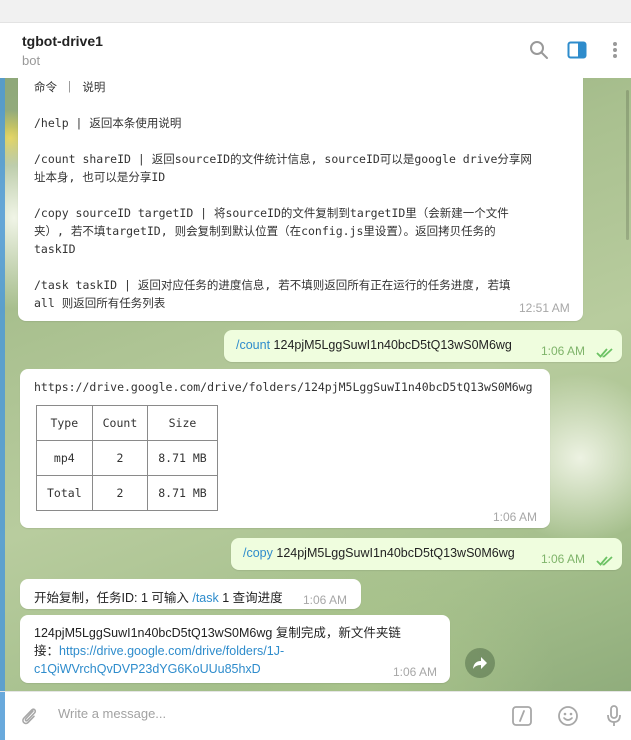 This screenshot has height=740, width=631. What do you see at coordinates (108, 123) in the screenshot?
I see `help-line: /help | 返回本条使用说明` at bounding box center [108, 123].